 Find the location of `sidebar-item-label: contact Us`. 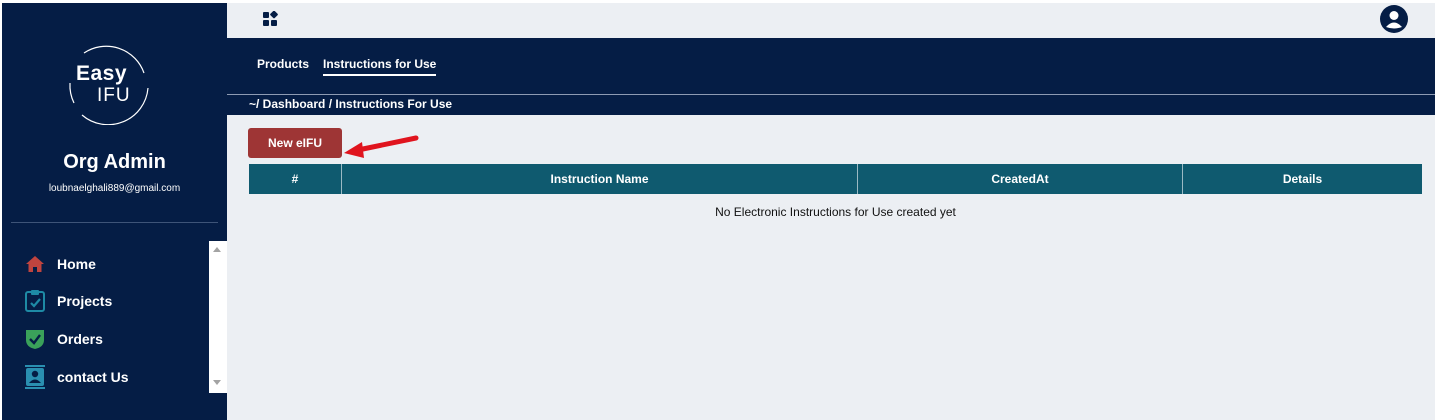

sidebar-item-label: contact Us is located at coordinates (93, 377).